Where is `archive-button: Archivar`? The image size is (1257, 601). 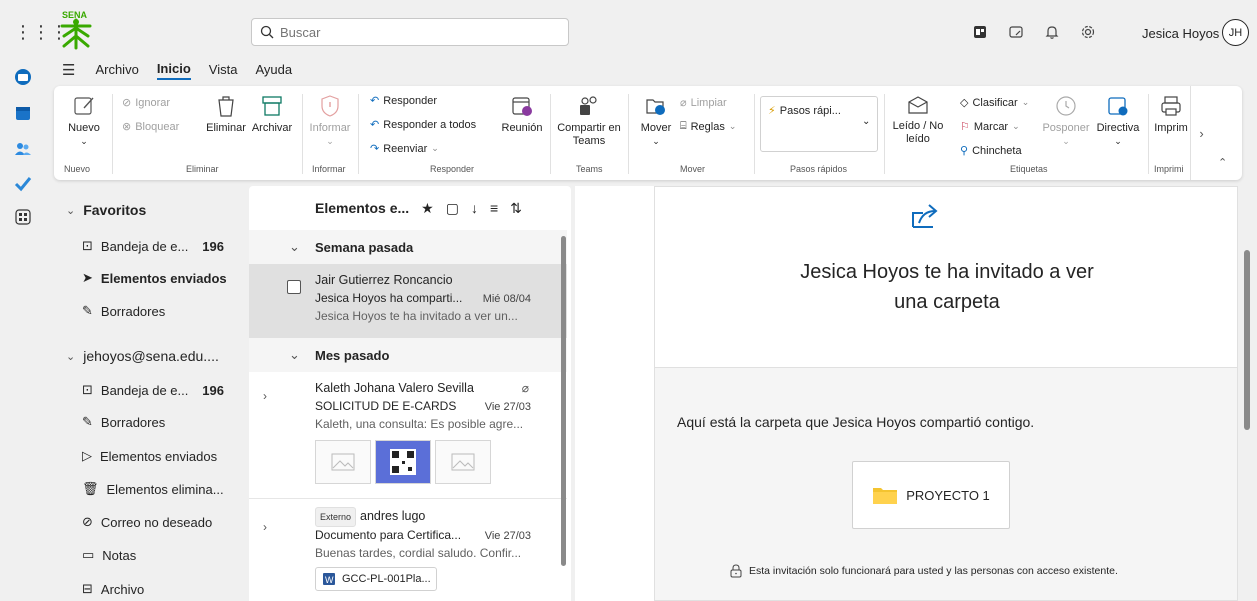
archive-button: Archivar is located at coordinates (272, 114).